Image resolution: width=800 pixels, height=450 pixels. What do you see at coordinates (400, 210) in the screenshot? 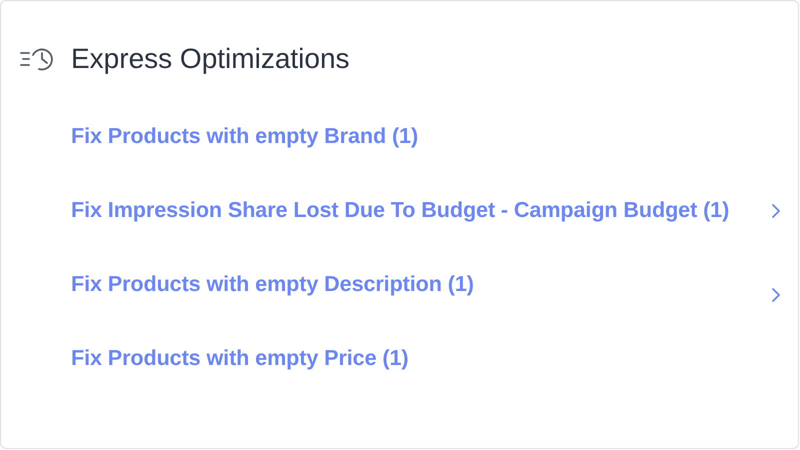
I see `optimization-link: Fix Impression Share Lost Due To Budget - Campaign Budget (1)` at bounding box center [400, 210].